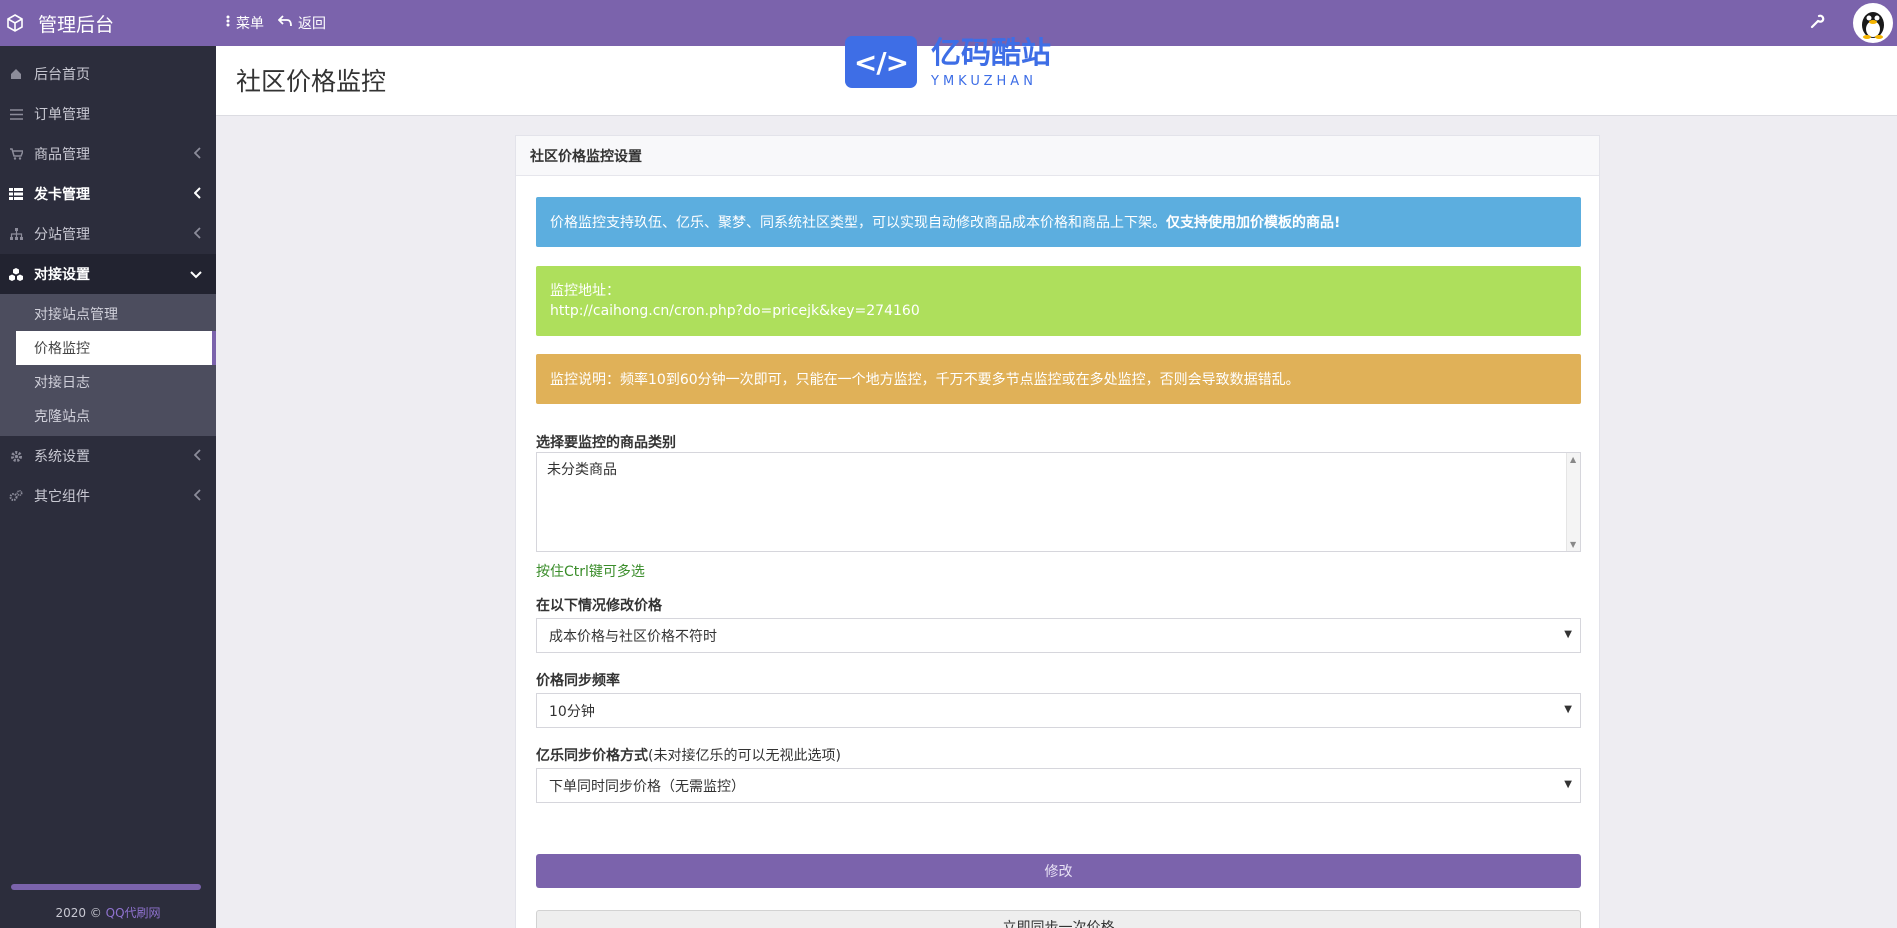  I want to click on menu-toggle-button: 菜单, so click(245, 23).